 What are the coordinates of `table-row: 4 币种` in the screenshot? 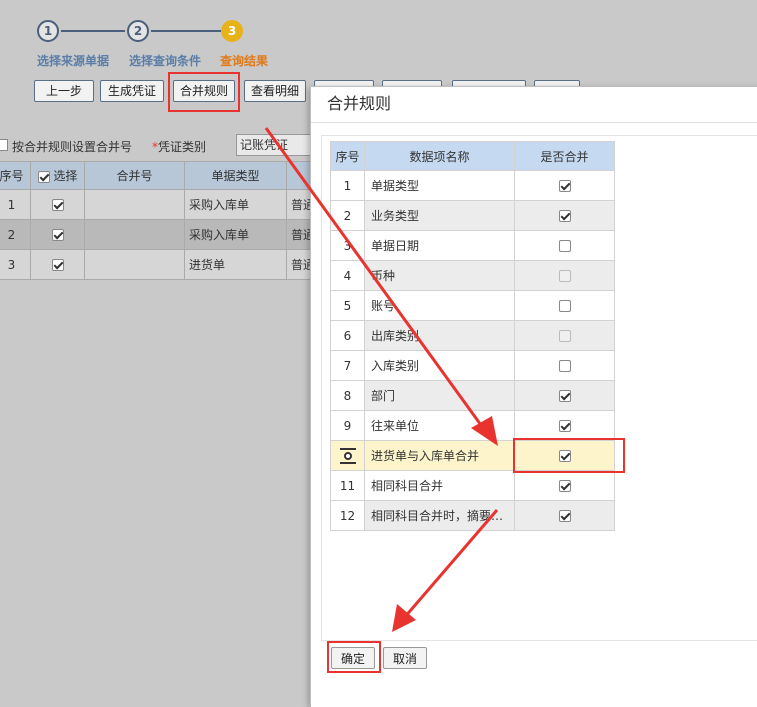 It's located at (472, 275).